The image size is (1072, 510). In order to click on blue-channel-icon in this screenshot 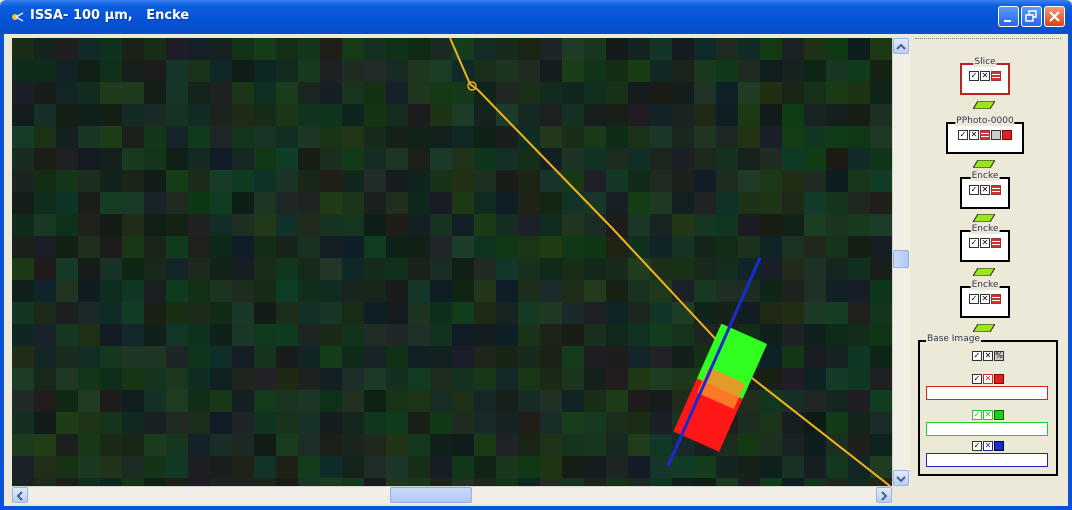, I will do `click(999, 446)`.